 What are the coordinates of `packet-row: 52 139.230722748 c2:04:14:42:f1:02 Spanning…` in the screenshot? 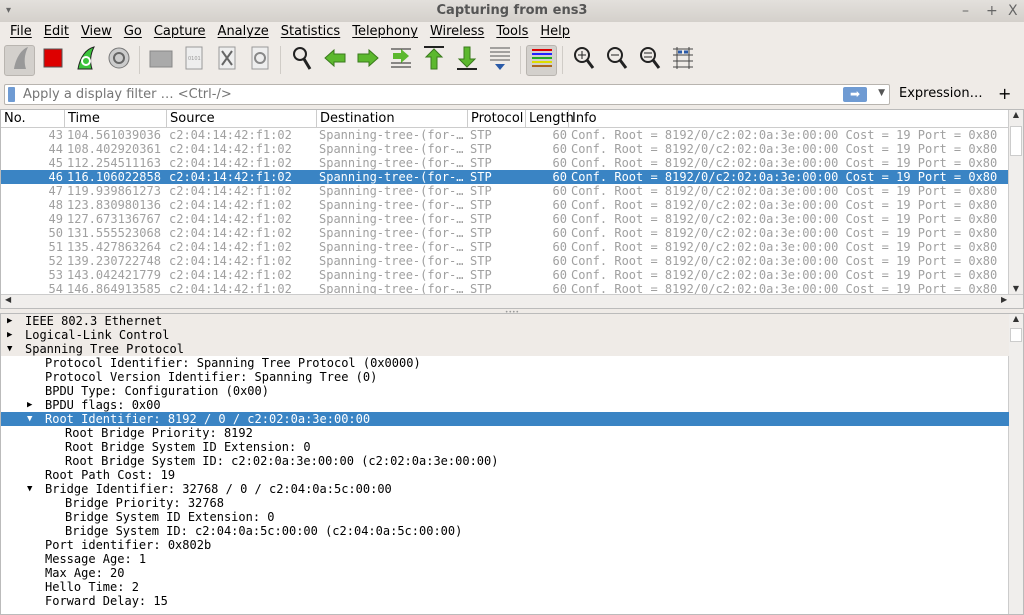 It's located at (505, 261).